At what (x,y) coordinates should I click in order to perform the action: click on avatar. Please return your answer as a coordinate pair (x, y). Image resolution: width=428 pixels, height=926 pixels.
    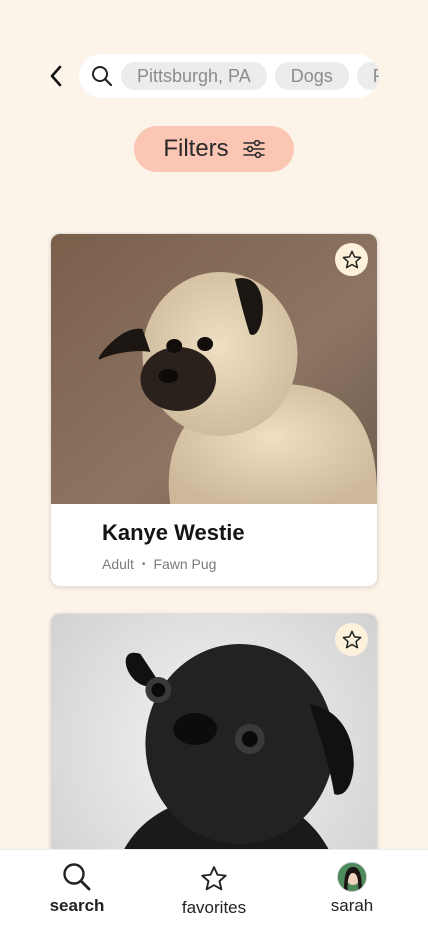
    Looking at the image, I should click on (352, 877).